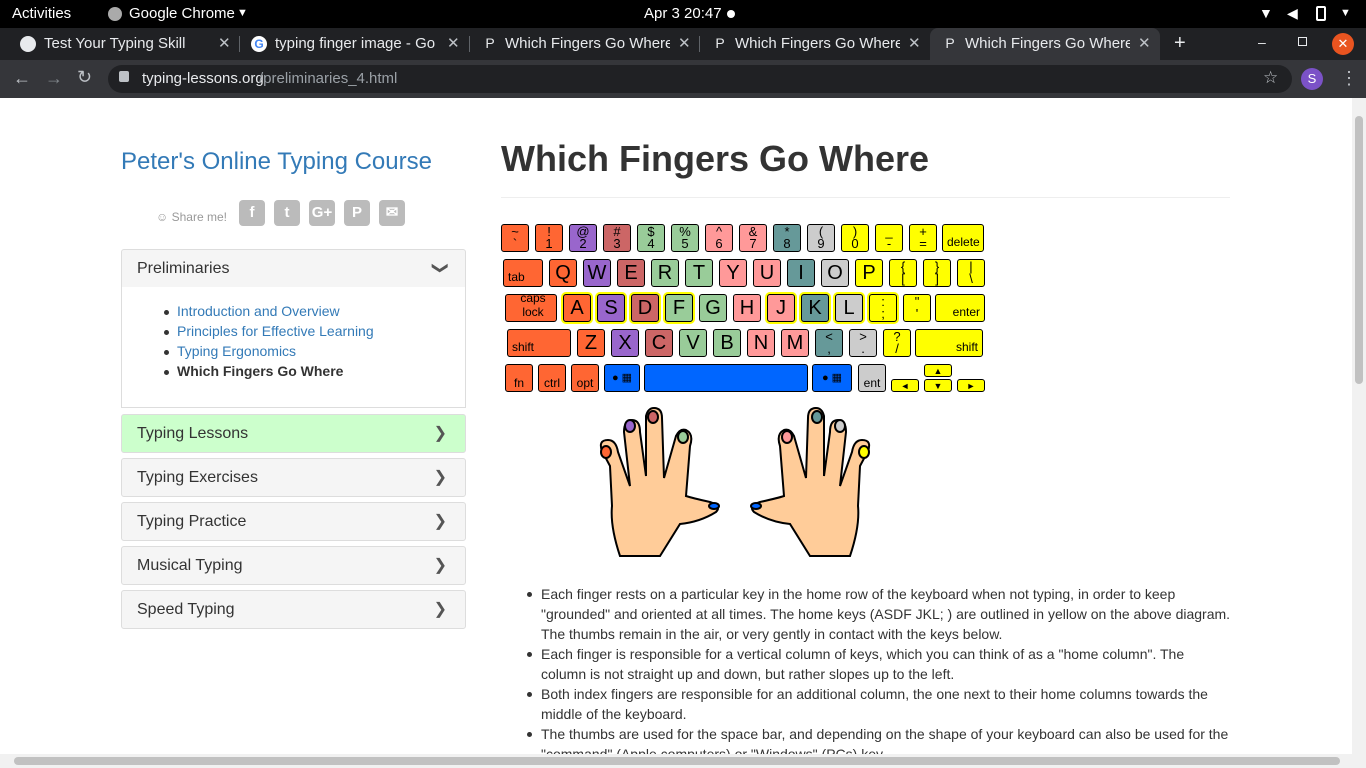 The height and width of the screenshot is (768, 1366). Describe the element at coordinates (938, 370) in the screenshot. I see `arrow-up-icon: ▲` at that location.